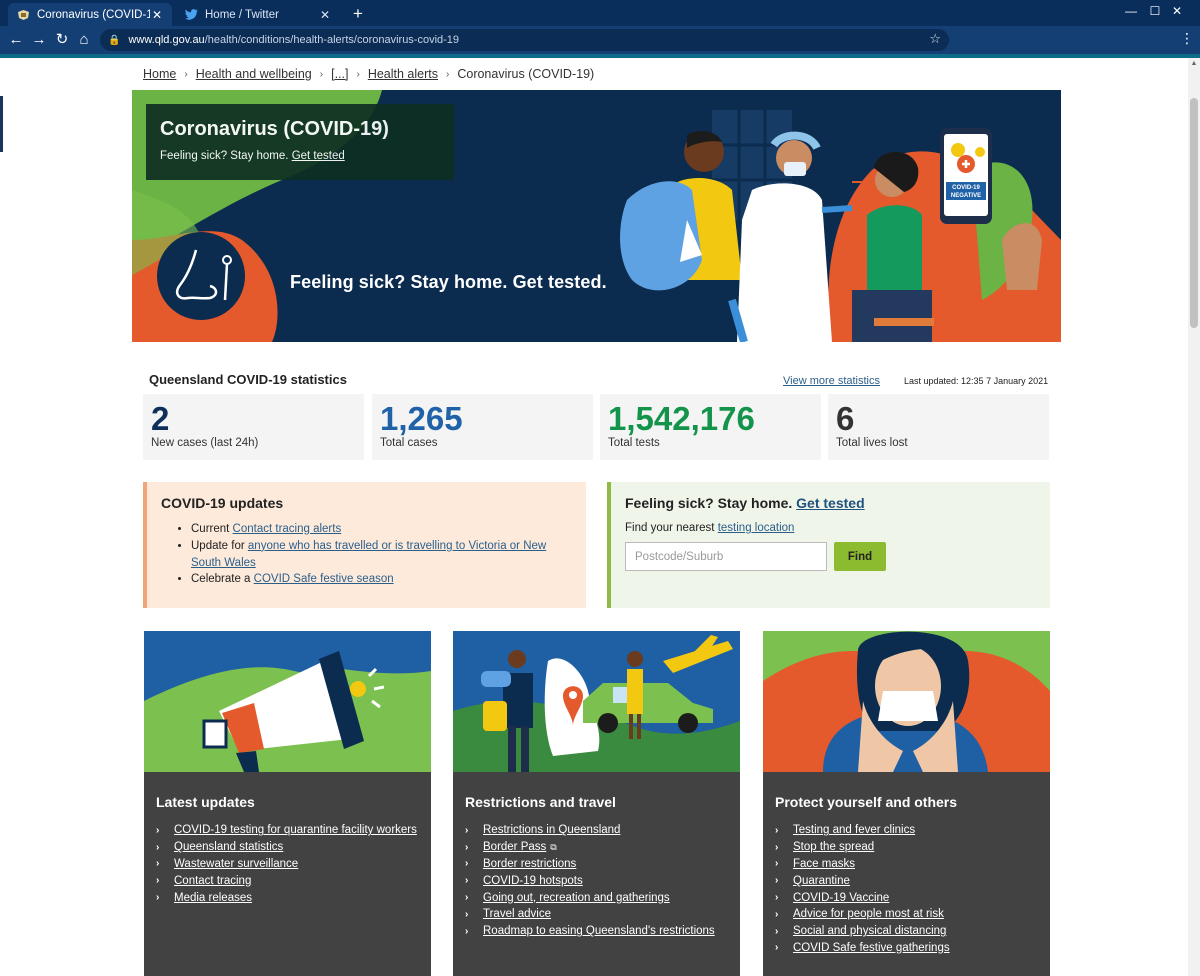 This screenshot has height=976, width=1200. I want to click on tab-twitter: Home / Twitter ✕, so click(258, 14).